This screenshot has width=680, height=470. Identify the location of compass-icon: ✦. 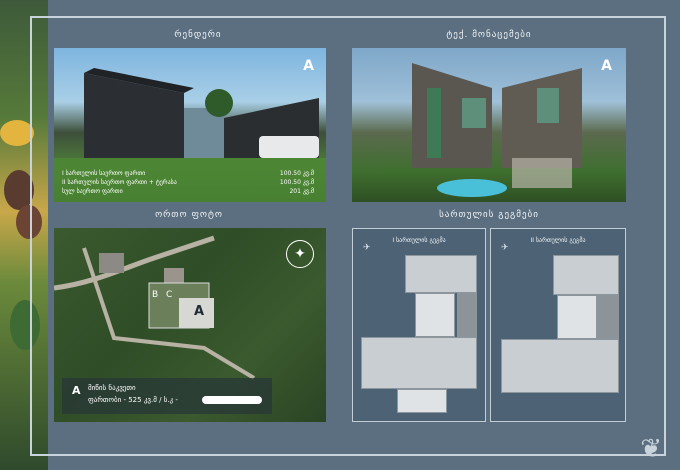
(300, 254).